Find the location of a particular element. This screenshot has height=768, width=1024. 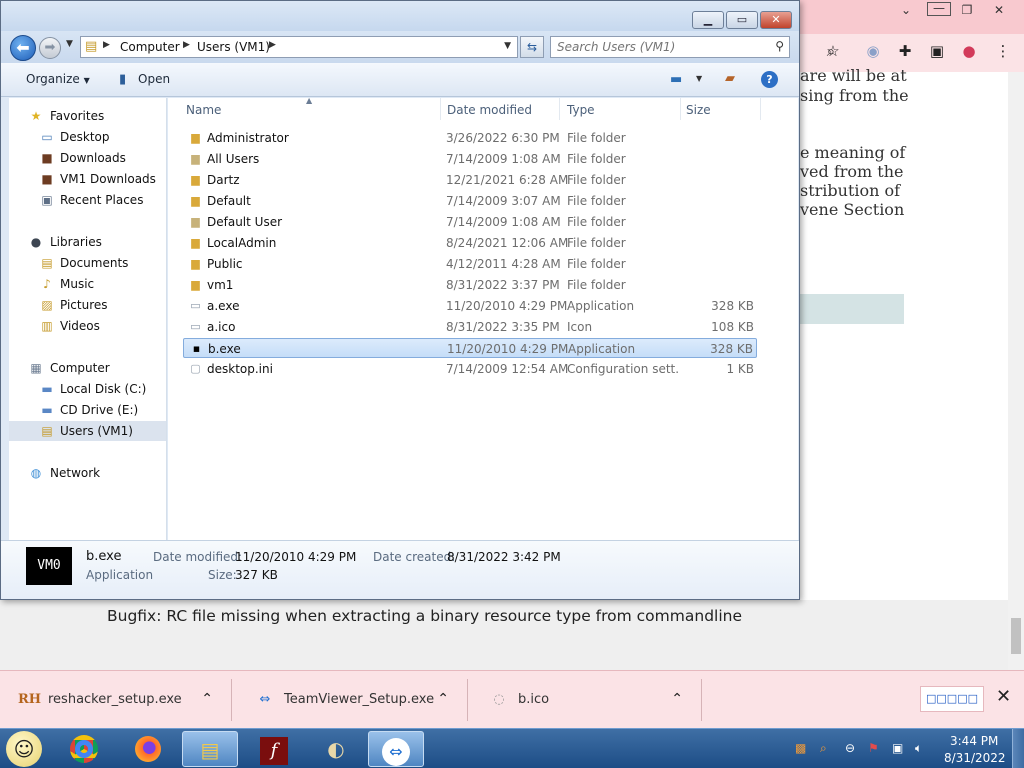

nav-desktop: ▭ Desktop is located at coordinates (87, 137).